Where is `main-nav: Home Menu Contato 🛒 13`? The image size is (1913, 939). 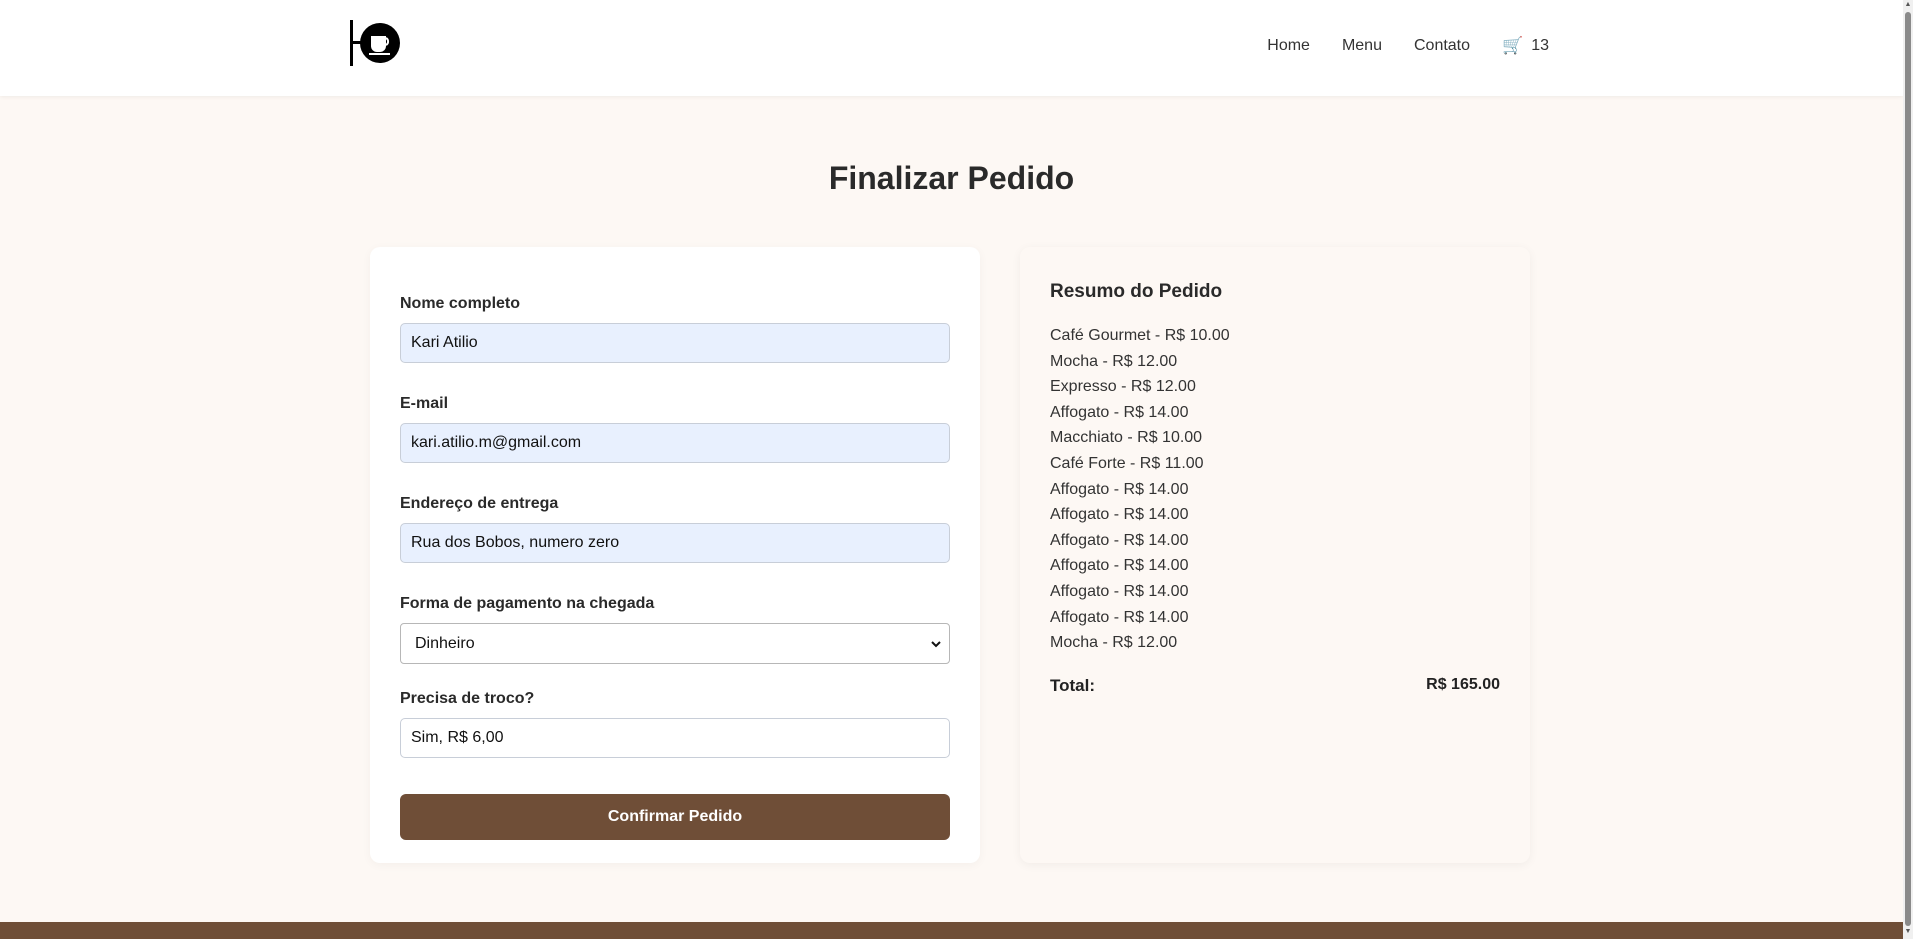 main-nav: Home Menu Contato 🛒 13 is located at coordinates (1392, 46).